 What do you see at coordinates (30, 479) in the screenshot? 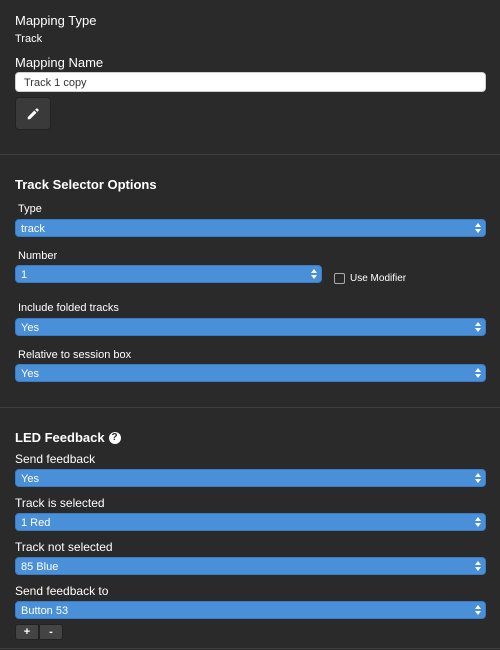
I see `send-feedback-value: Yes` at bounding box center [30, 479].